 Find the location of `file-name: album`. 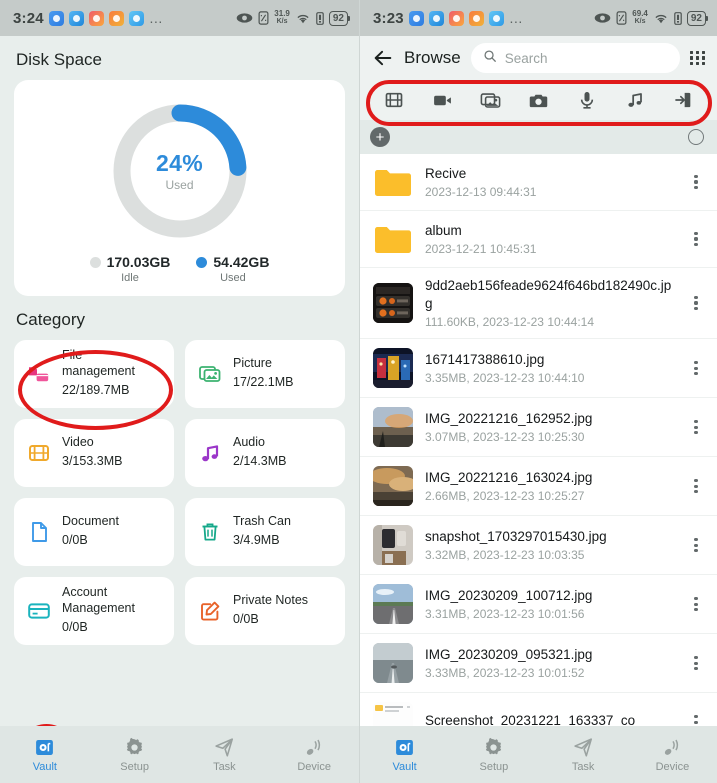

file-name: album is located at coordinates (443, 230).